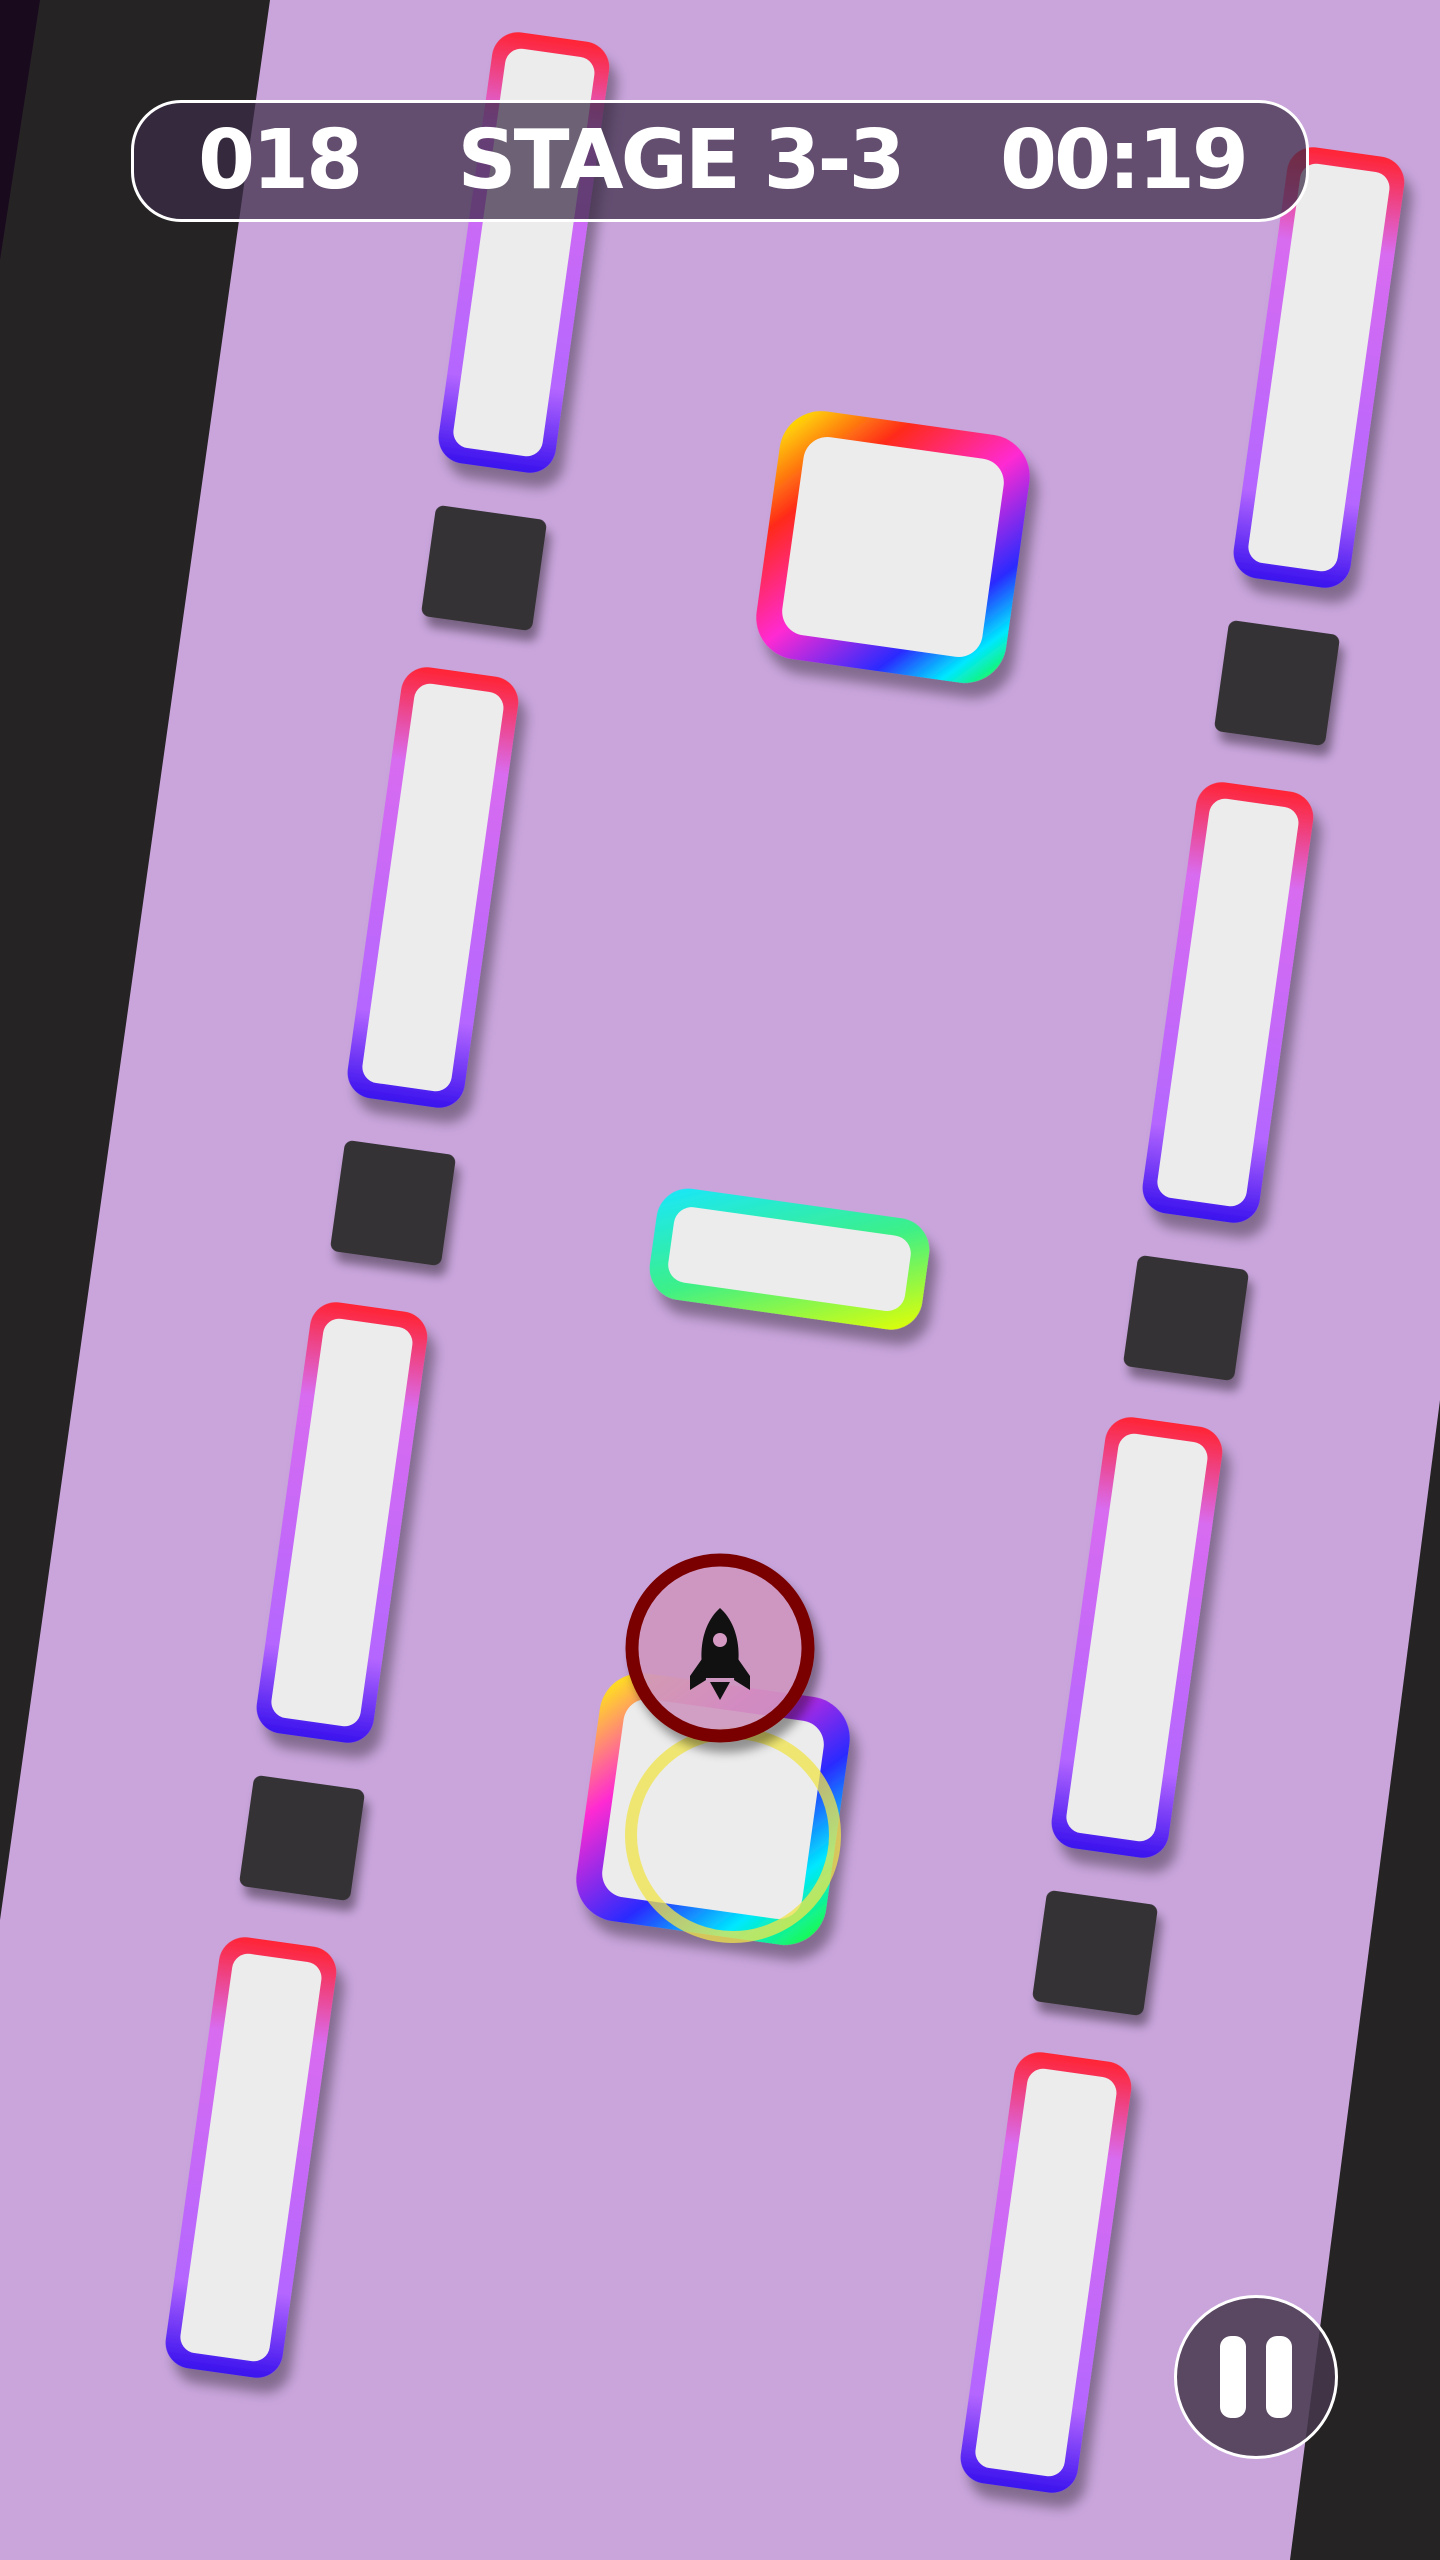 This screenshot has height=2560, width=1440. Describe the element at coordinates (280, 160) in the screenshot. I see `score-counter: 018` at that location.